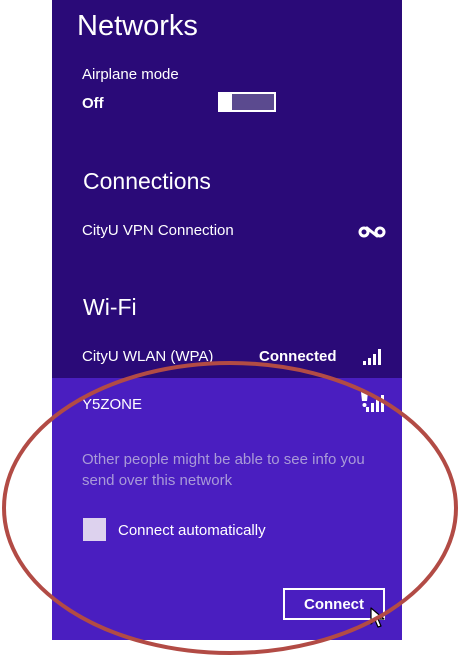 The image size is (462, 659). Describe the element at coordinates (93, 103) in the screenshot. I see `airplane-mode-state: Off` at that location.